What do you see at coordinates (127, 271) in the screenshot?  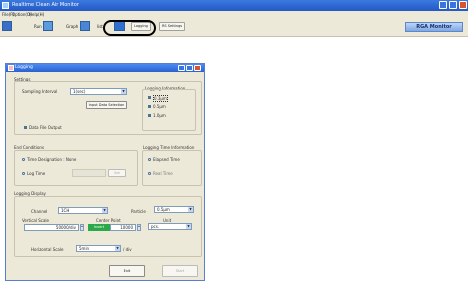 I see `exit-button: Exit` at bounding box center [127, 271].